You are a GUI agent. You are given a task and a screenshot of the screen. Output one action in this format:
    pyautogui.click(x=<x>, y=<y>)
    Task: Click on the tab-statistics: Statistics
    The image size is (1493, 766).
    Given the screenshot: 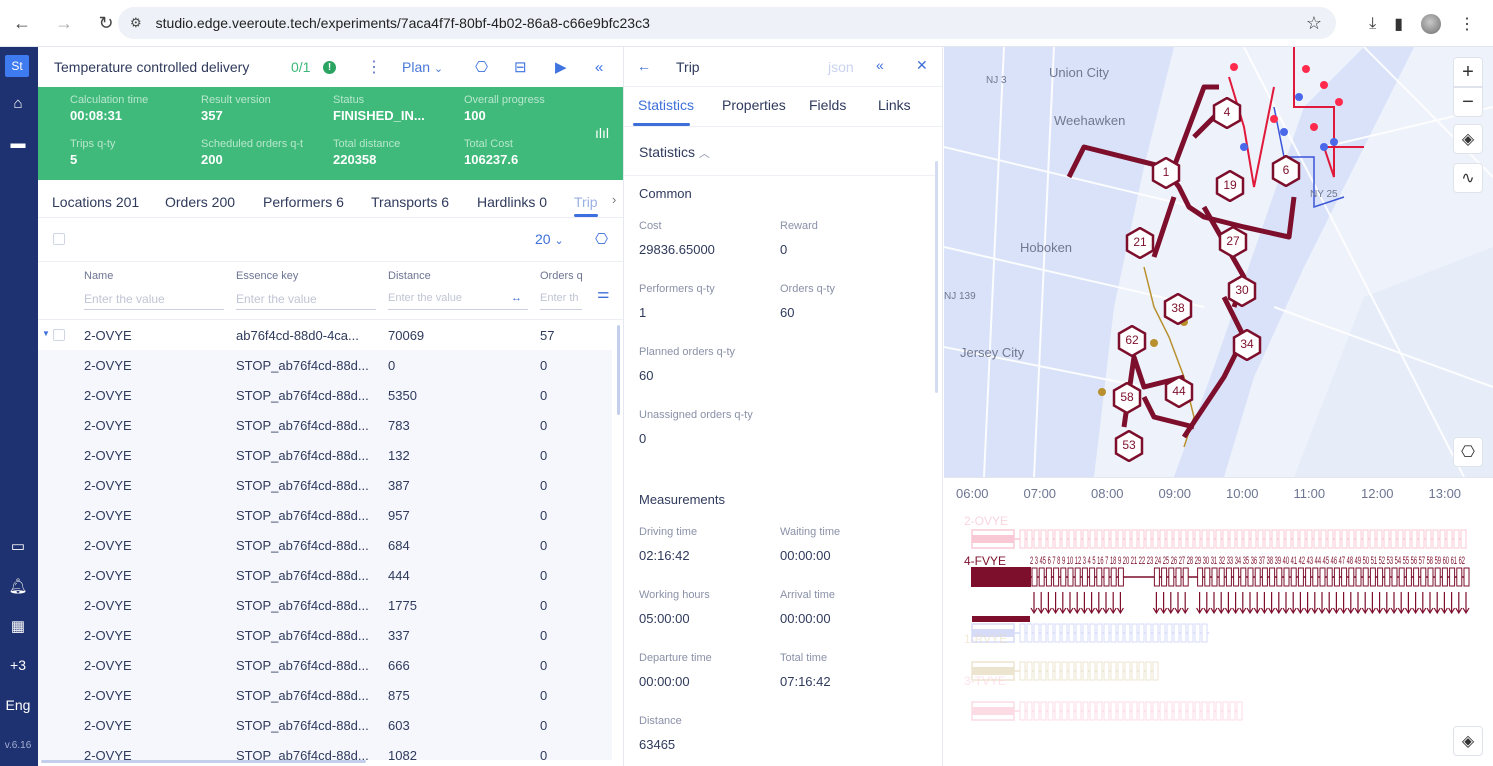 What is the action you would take?
    pyautogui.click(x=666, y=105)
    